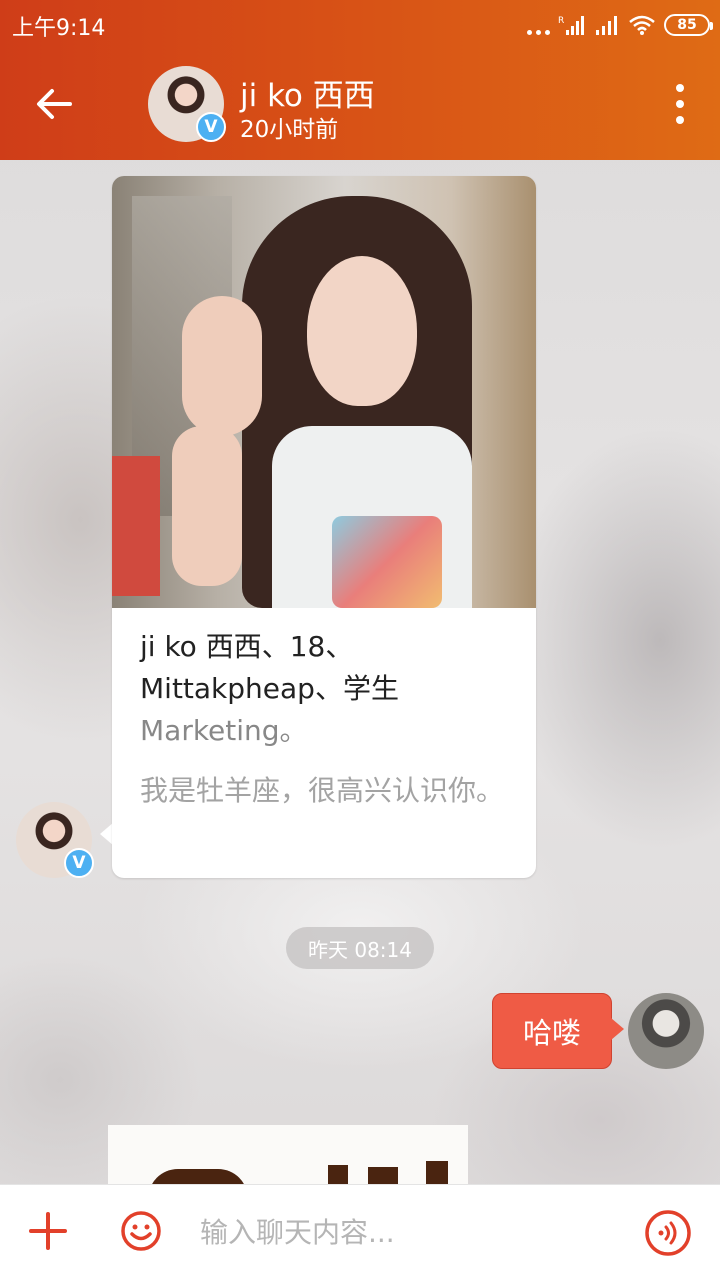 Image resolution: width=720 pixels, height=1280 pixels. I want to click on signal-icon: R, so click(571, 25).